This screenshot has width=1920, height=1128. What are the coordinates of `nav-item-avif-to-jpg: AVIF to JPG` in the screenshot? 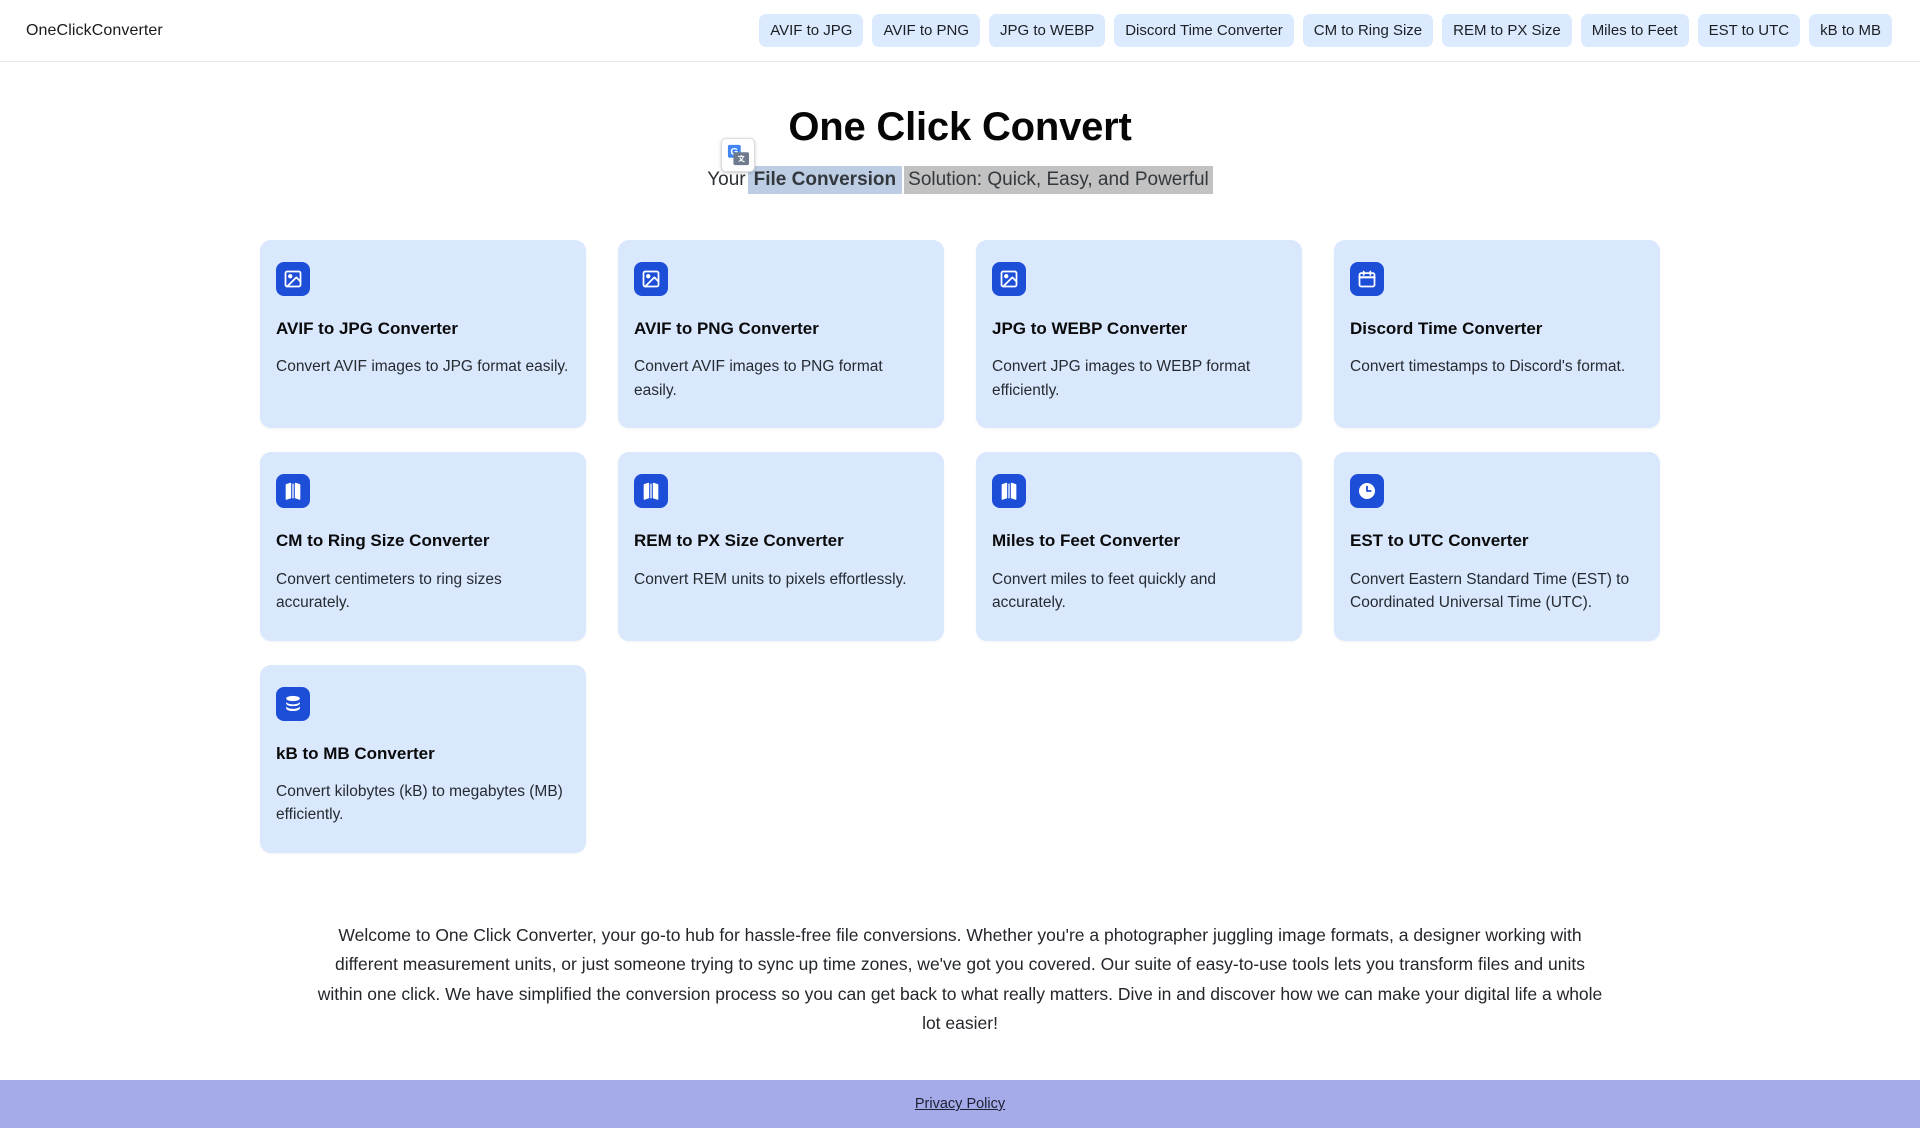 It's located at (811, 30).